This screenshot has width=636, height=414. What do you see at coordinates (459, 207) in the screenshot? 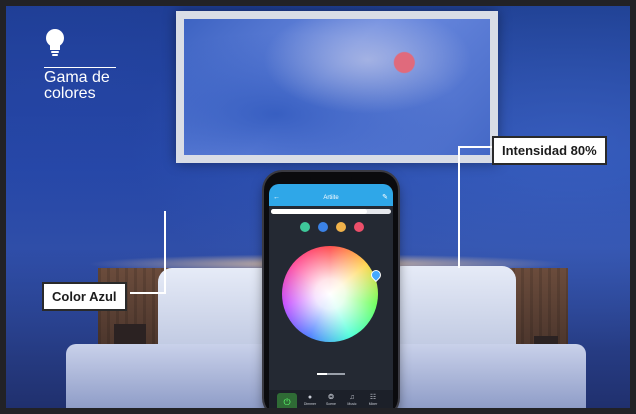
I see `intensity-callout-line-v` at bounding box center [459, 207].